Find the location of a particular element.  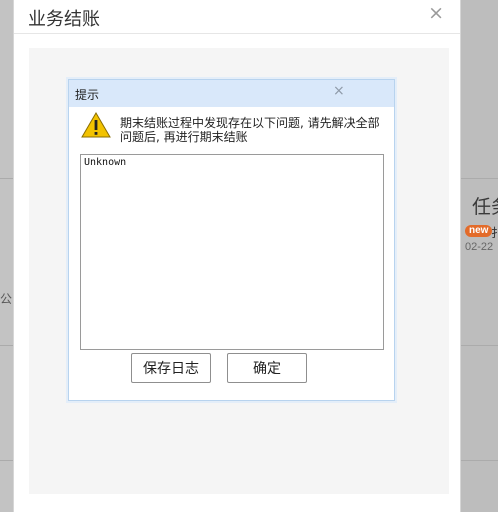

modal-header: 业务结账 × is located at coordinates (237, 17).